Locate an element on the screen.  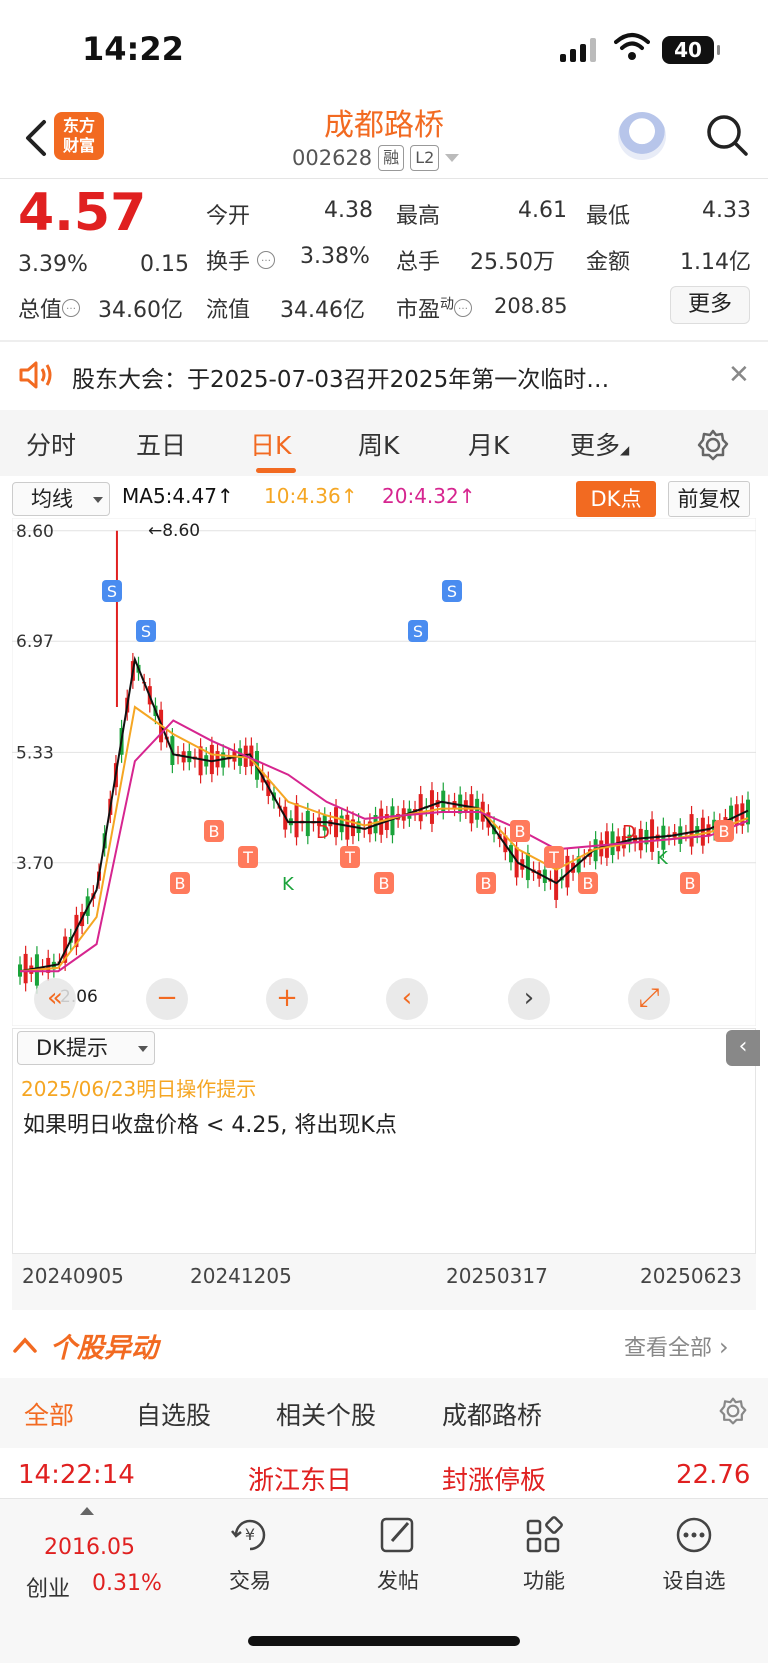
dk-point-button: DK点 is located at coordinates (616, 499).